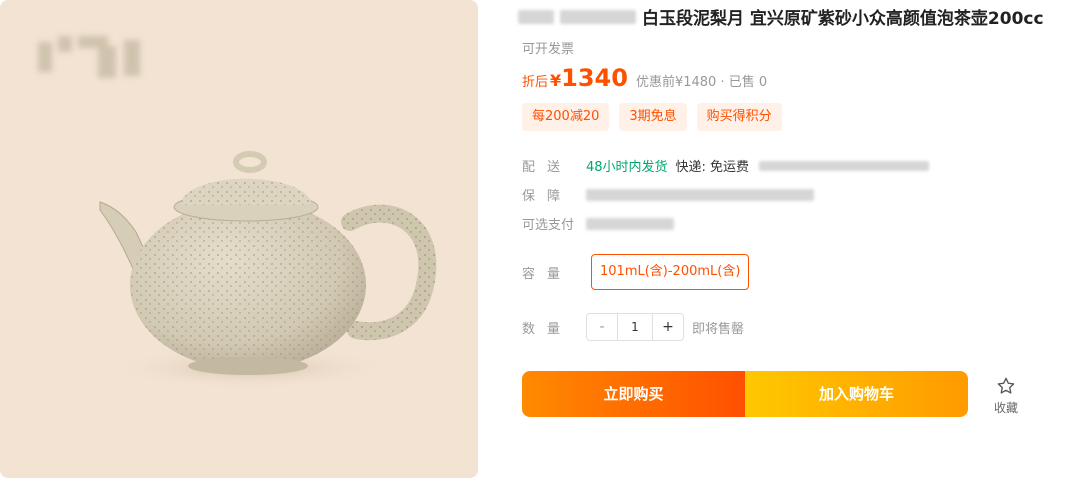 The height and width of the screenshot is (490, 1080). I want to click on buy-now-button: 立即购买, so click(633, 394).